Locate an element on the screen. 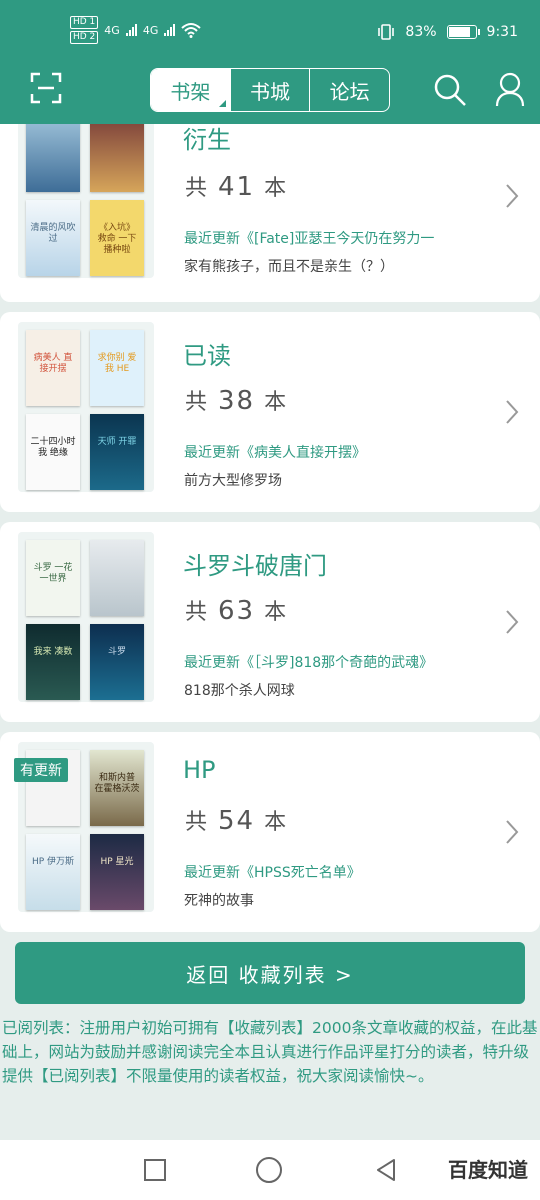 The image size is (540, 1200). book-cover: 斗罗 一花一世界 is located at coordinates (53, 578).